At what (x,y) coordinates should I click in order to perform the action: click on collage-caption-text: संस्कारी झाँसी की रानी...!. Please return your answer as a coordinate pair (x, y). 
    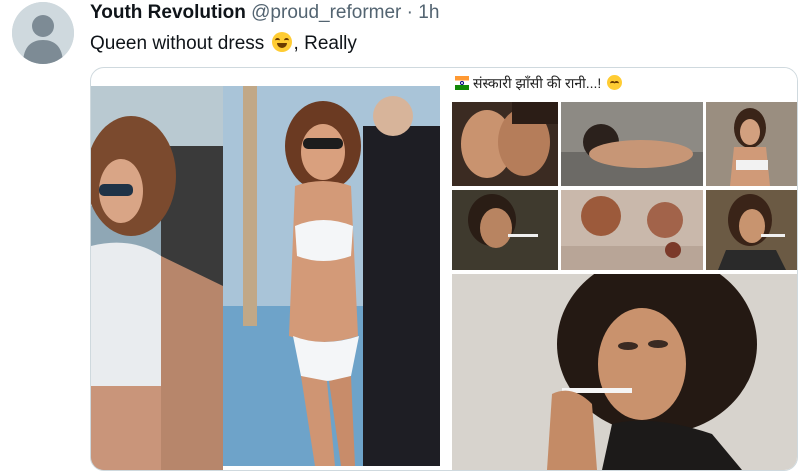
    Looking at the image, I should click on (537, 83).